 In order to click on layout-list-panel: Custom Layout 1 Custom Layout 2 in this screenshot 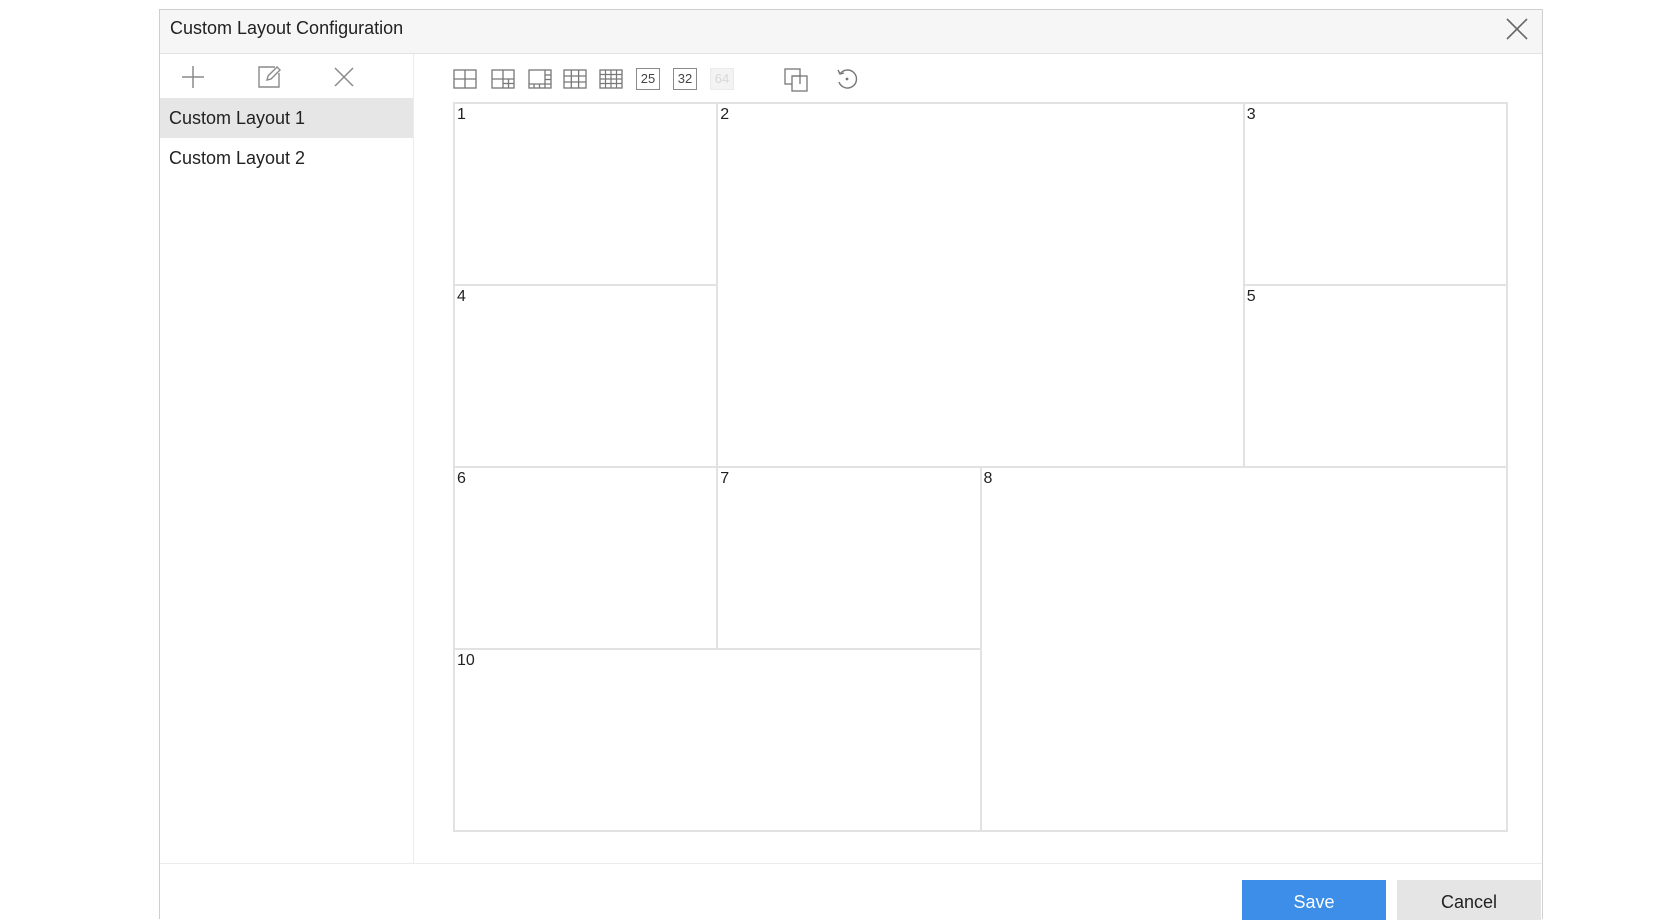, I will do `click(287, 459)`.